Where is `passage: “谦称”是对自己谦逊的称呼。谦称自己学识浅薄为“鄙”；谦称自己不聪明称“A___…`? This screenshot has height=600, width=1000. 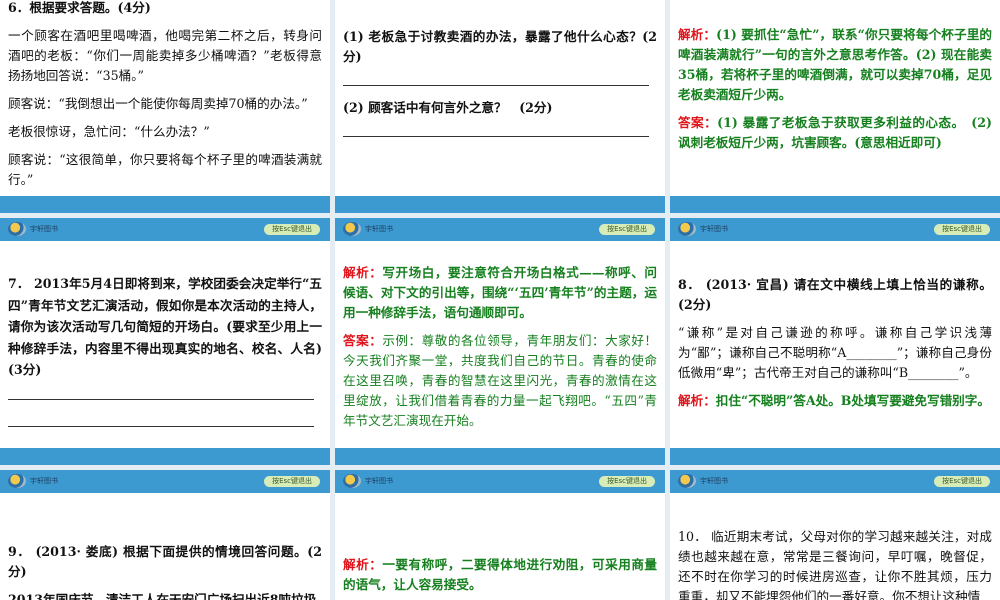
passage: “谦称”是对自己谦逊的称呼。谦称自己学识浅薄为“鄙”；谦称自己不聪明称“A___… is located at coordinates (835, 352).